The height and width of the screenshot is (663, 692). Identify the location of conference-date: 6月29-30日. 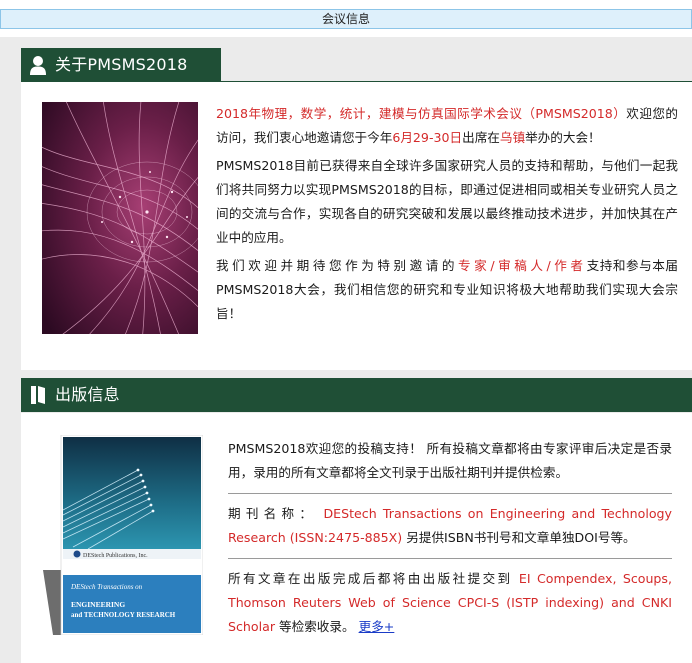
(427, 137).